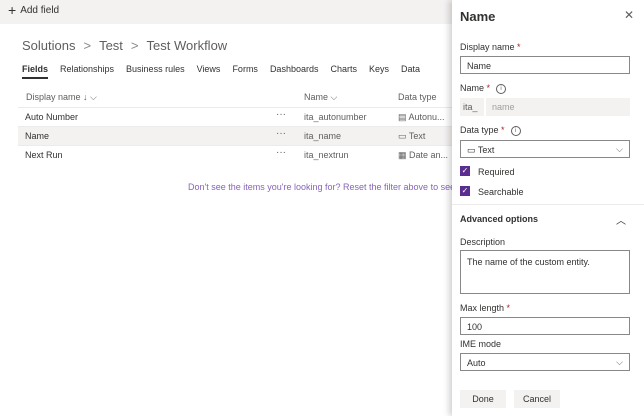 The image size is (644, 416). I want to click on display-name-input: Name, so click(545, 65).